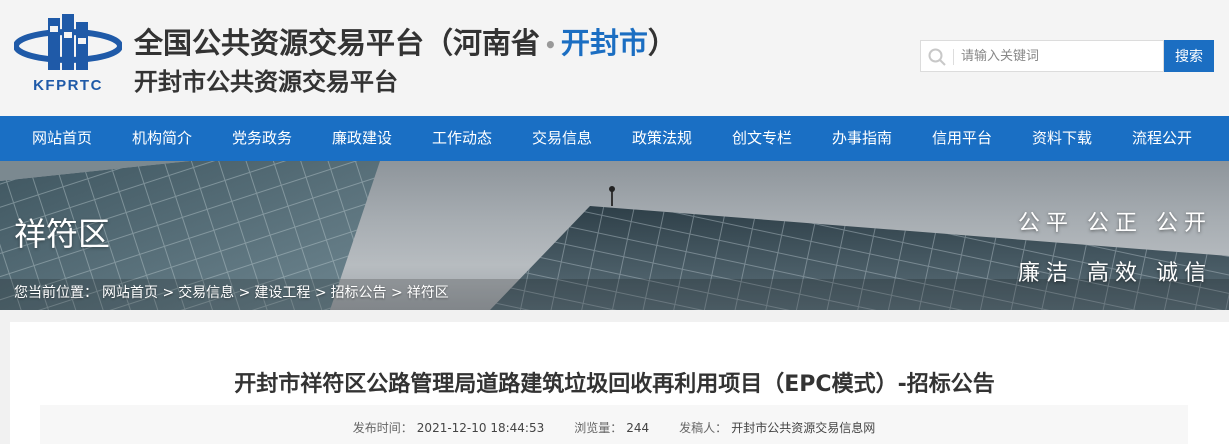  What do you see at coordinates (862, 138) in the screenshot?
I see `nav-item-guide: 办事指南` at bounding box center [862, 138].